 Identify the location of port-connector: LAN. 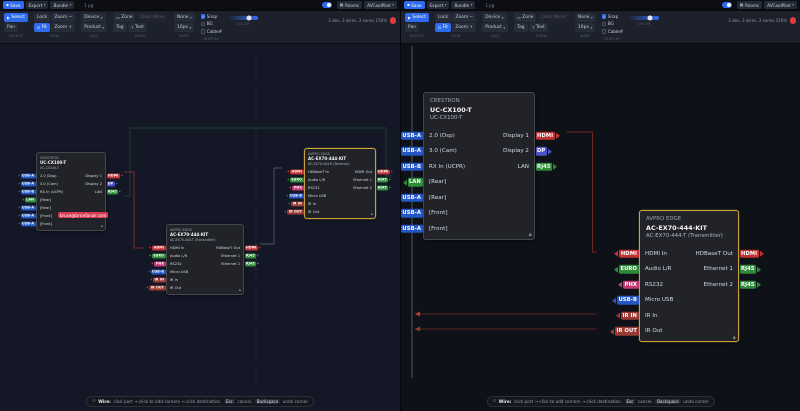
(412, 182).